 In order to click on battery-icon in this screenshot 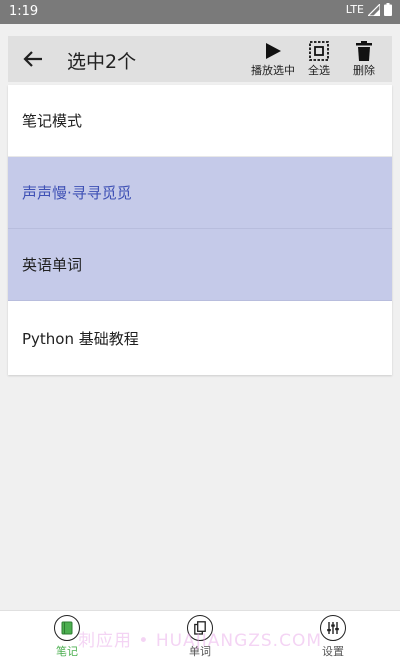, I will do `click(388, 9)`.